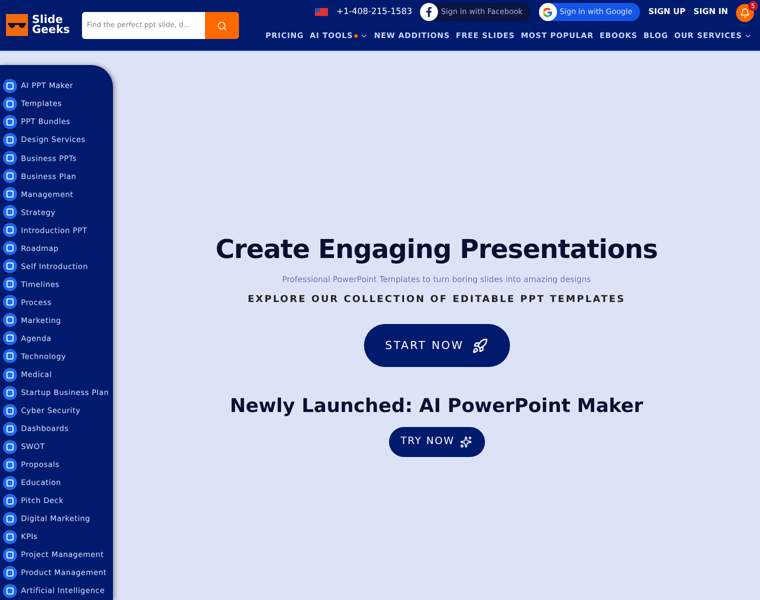  I want to click on glasses-logo-icon, so click(17, 25).